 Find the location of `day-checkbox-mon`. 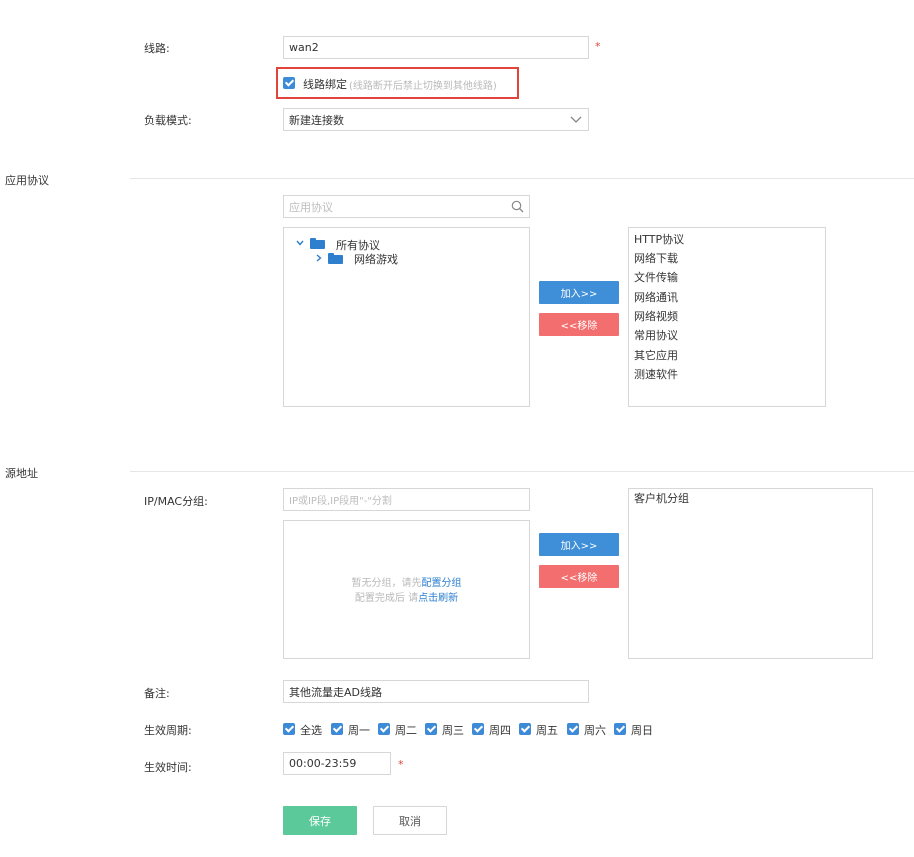

day-checkbox-mon is located at coordinates (337, 729).